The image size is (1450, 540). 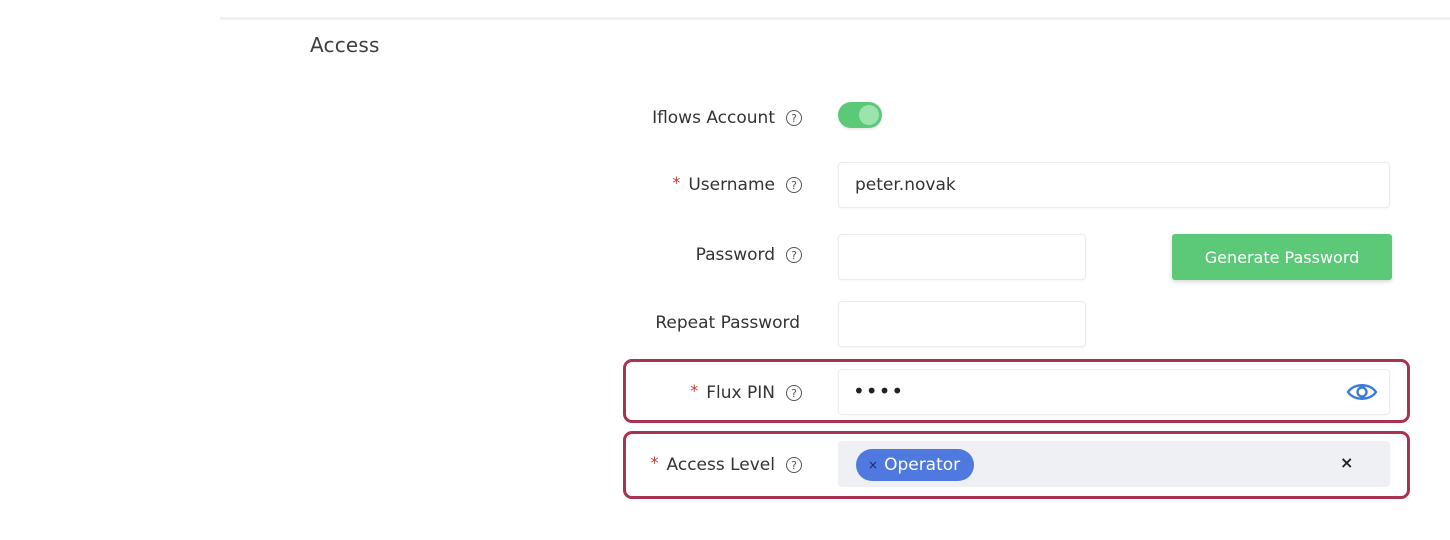 What do you see at coordinates (873, 465) in the screenshot?
I see `chip-remove-icon: ×` at bounding box center [873, 465].